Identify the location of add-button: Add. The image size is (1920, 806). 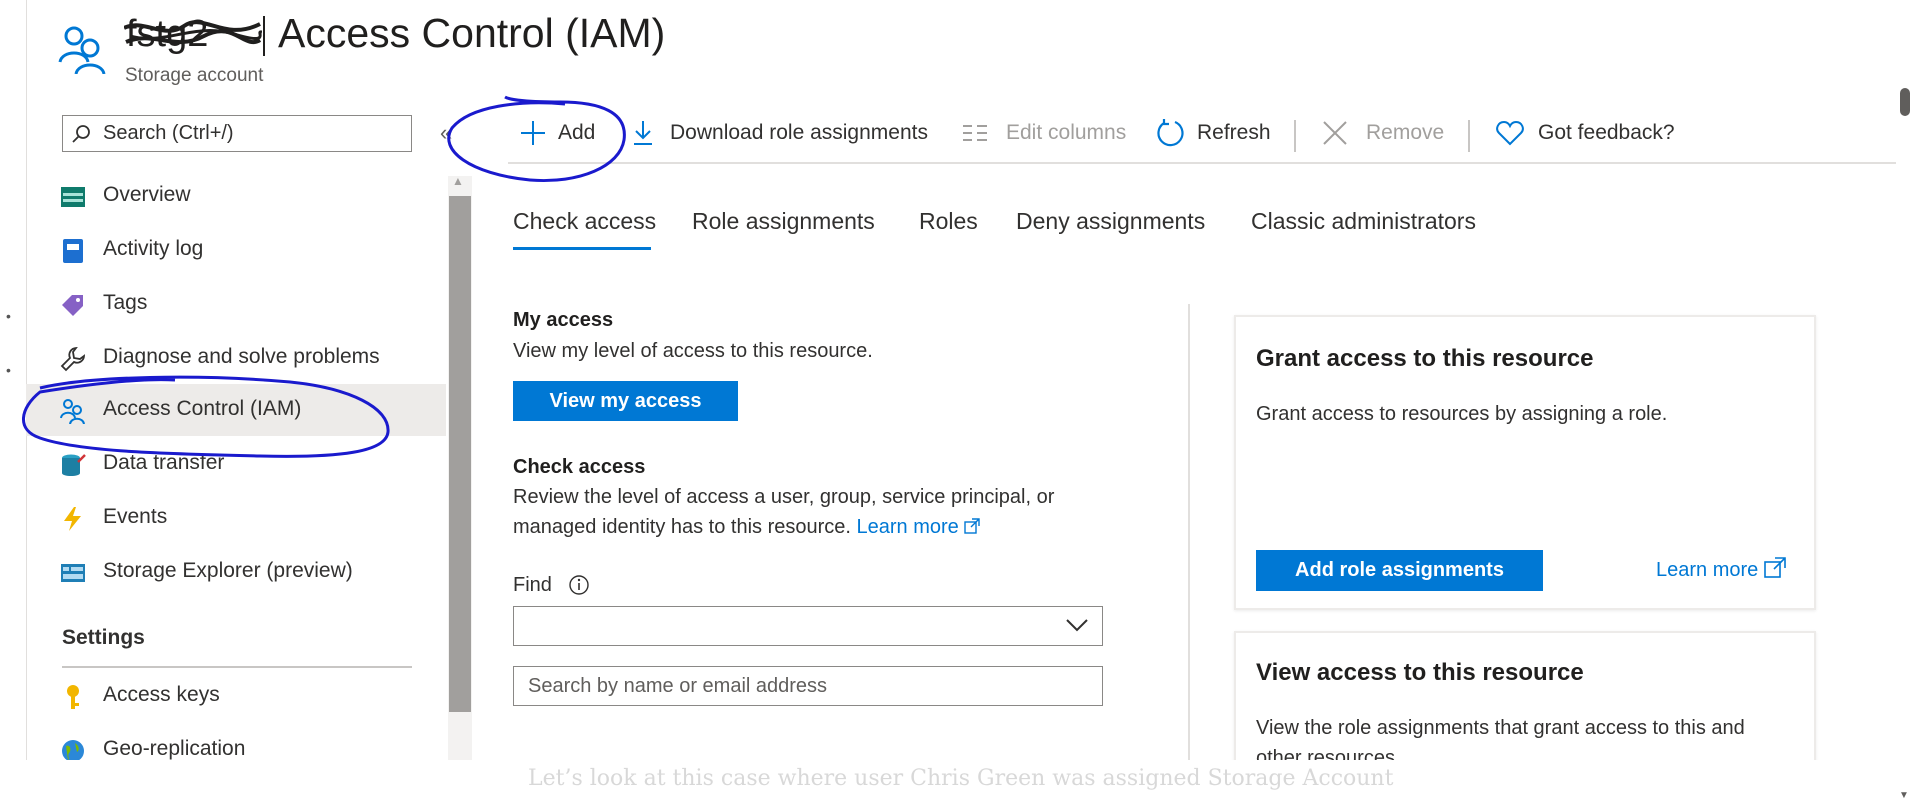
(565, 135).